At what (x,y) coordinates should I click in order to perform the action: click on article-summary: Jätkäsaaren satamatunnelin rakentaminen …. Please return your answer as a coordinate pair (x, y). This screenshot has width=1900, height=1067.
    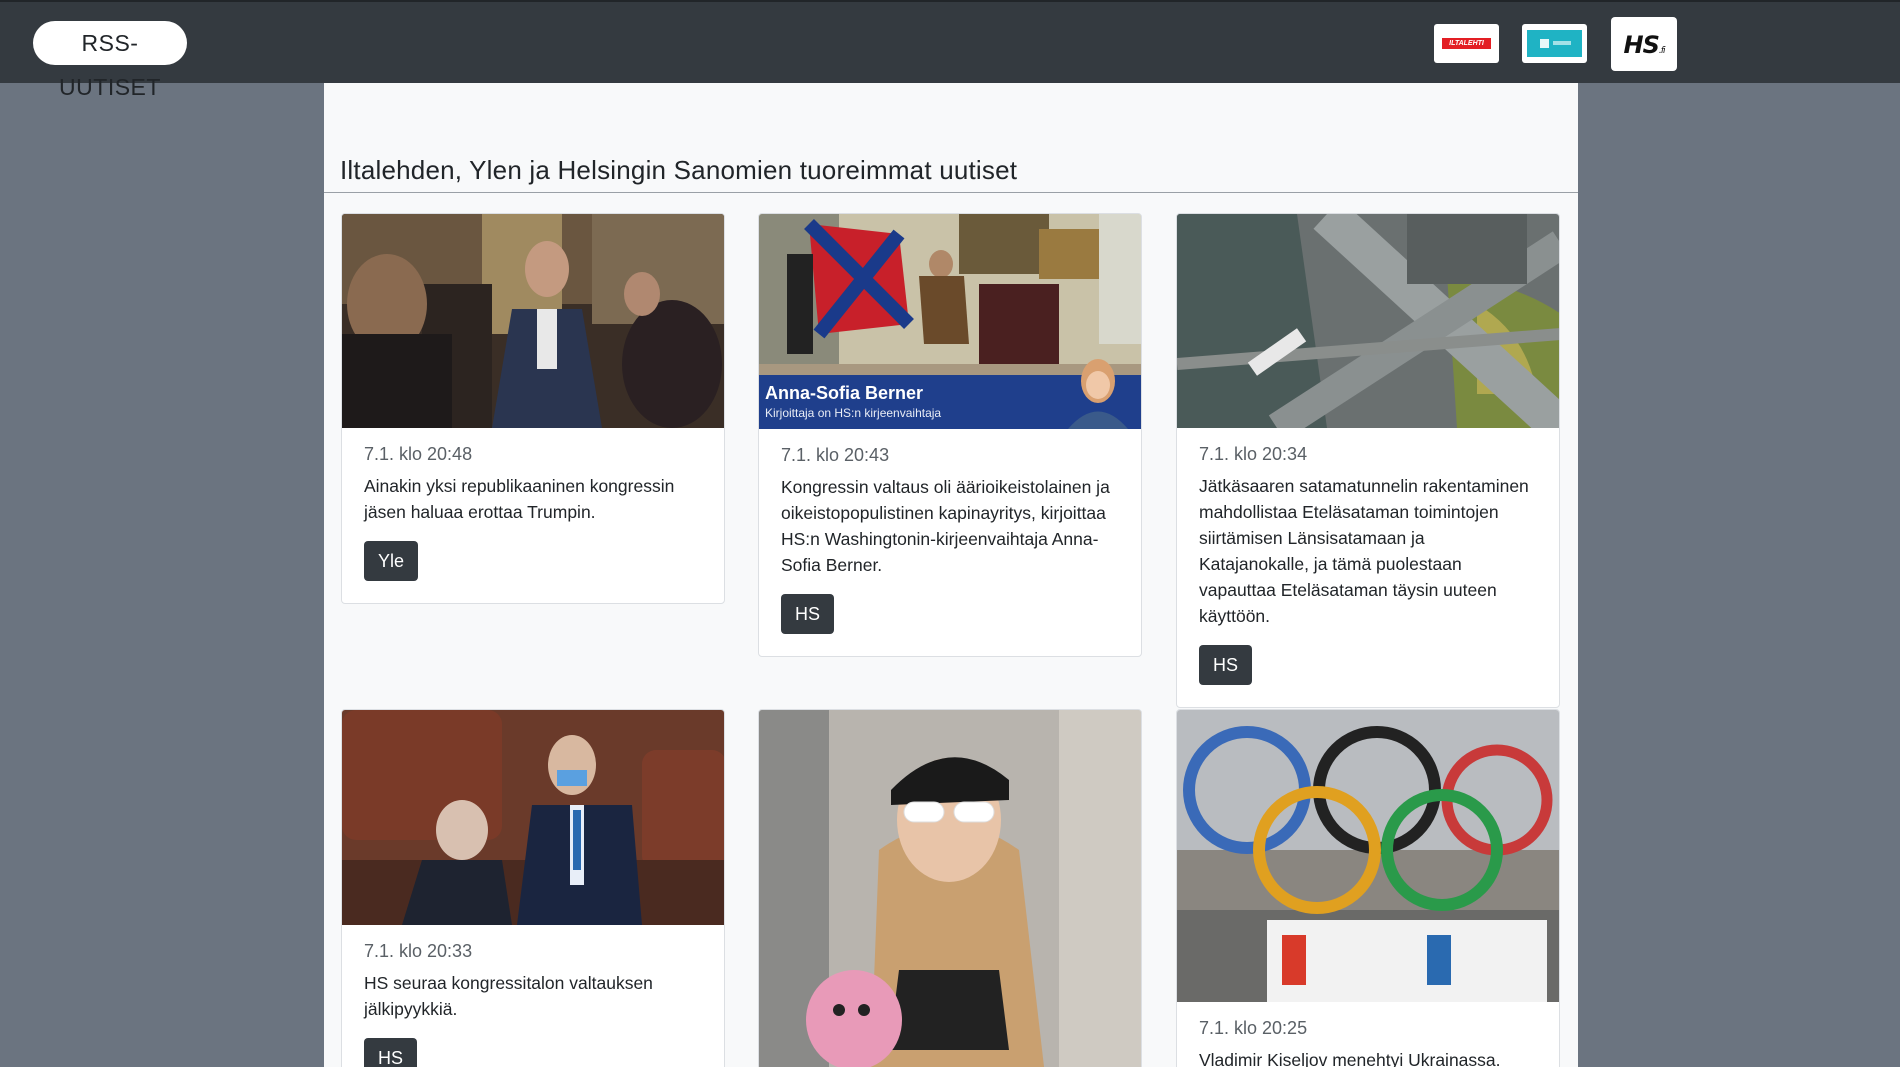
    Looking at the image, I should click on (1368, 551).